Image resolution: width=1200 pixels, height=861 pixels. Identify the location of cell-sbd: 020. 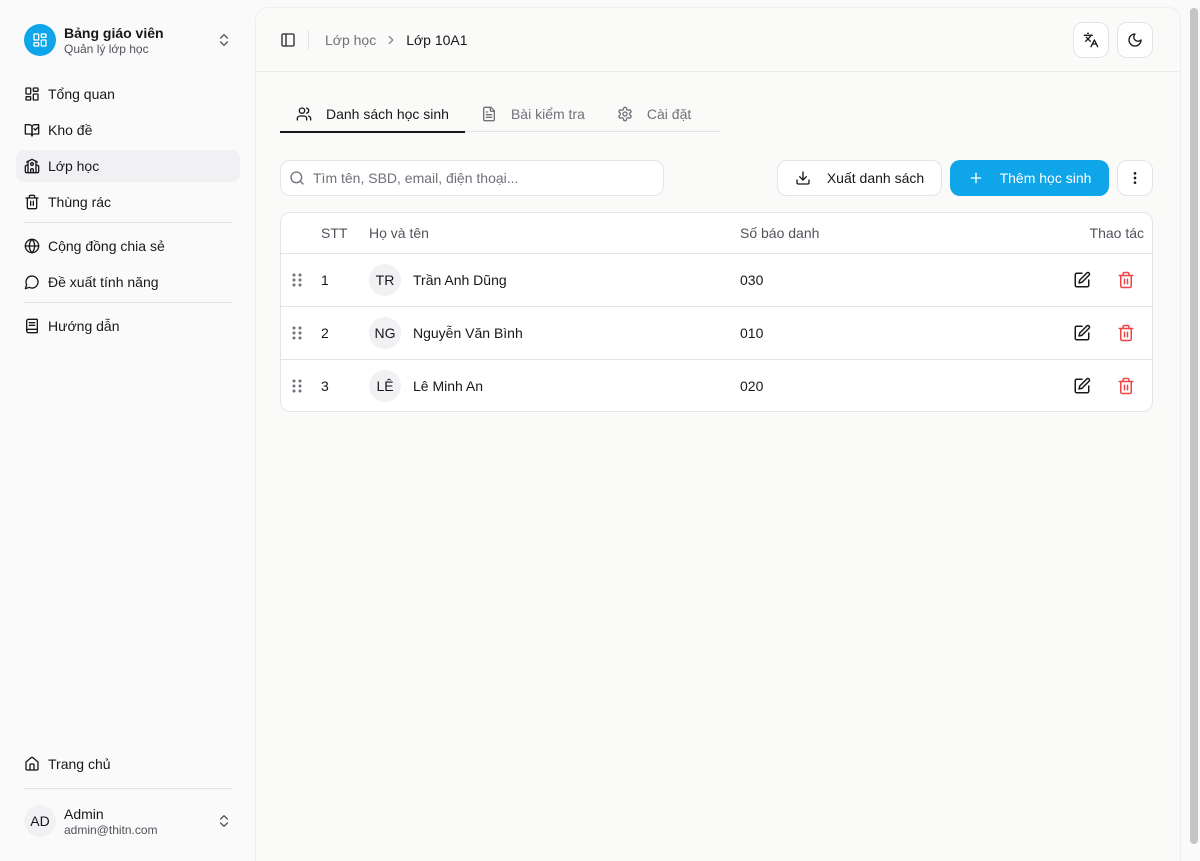
(752, 386).